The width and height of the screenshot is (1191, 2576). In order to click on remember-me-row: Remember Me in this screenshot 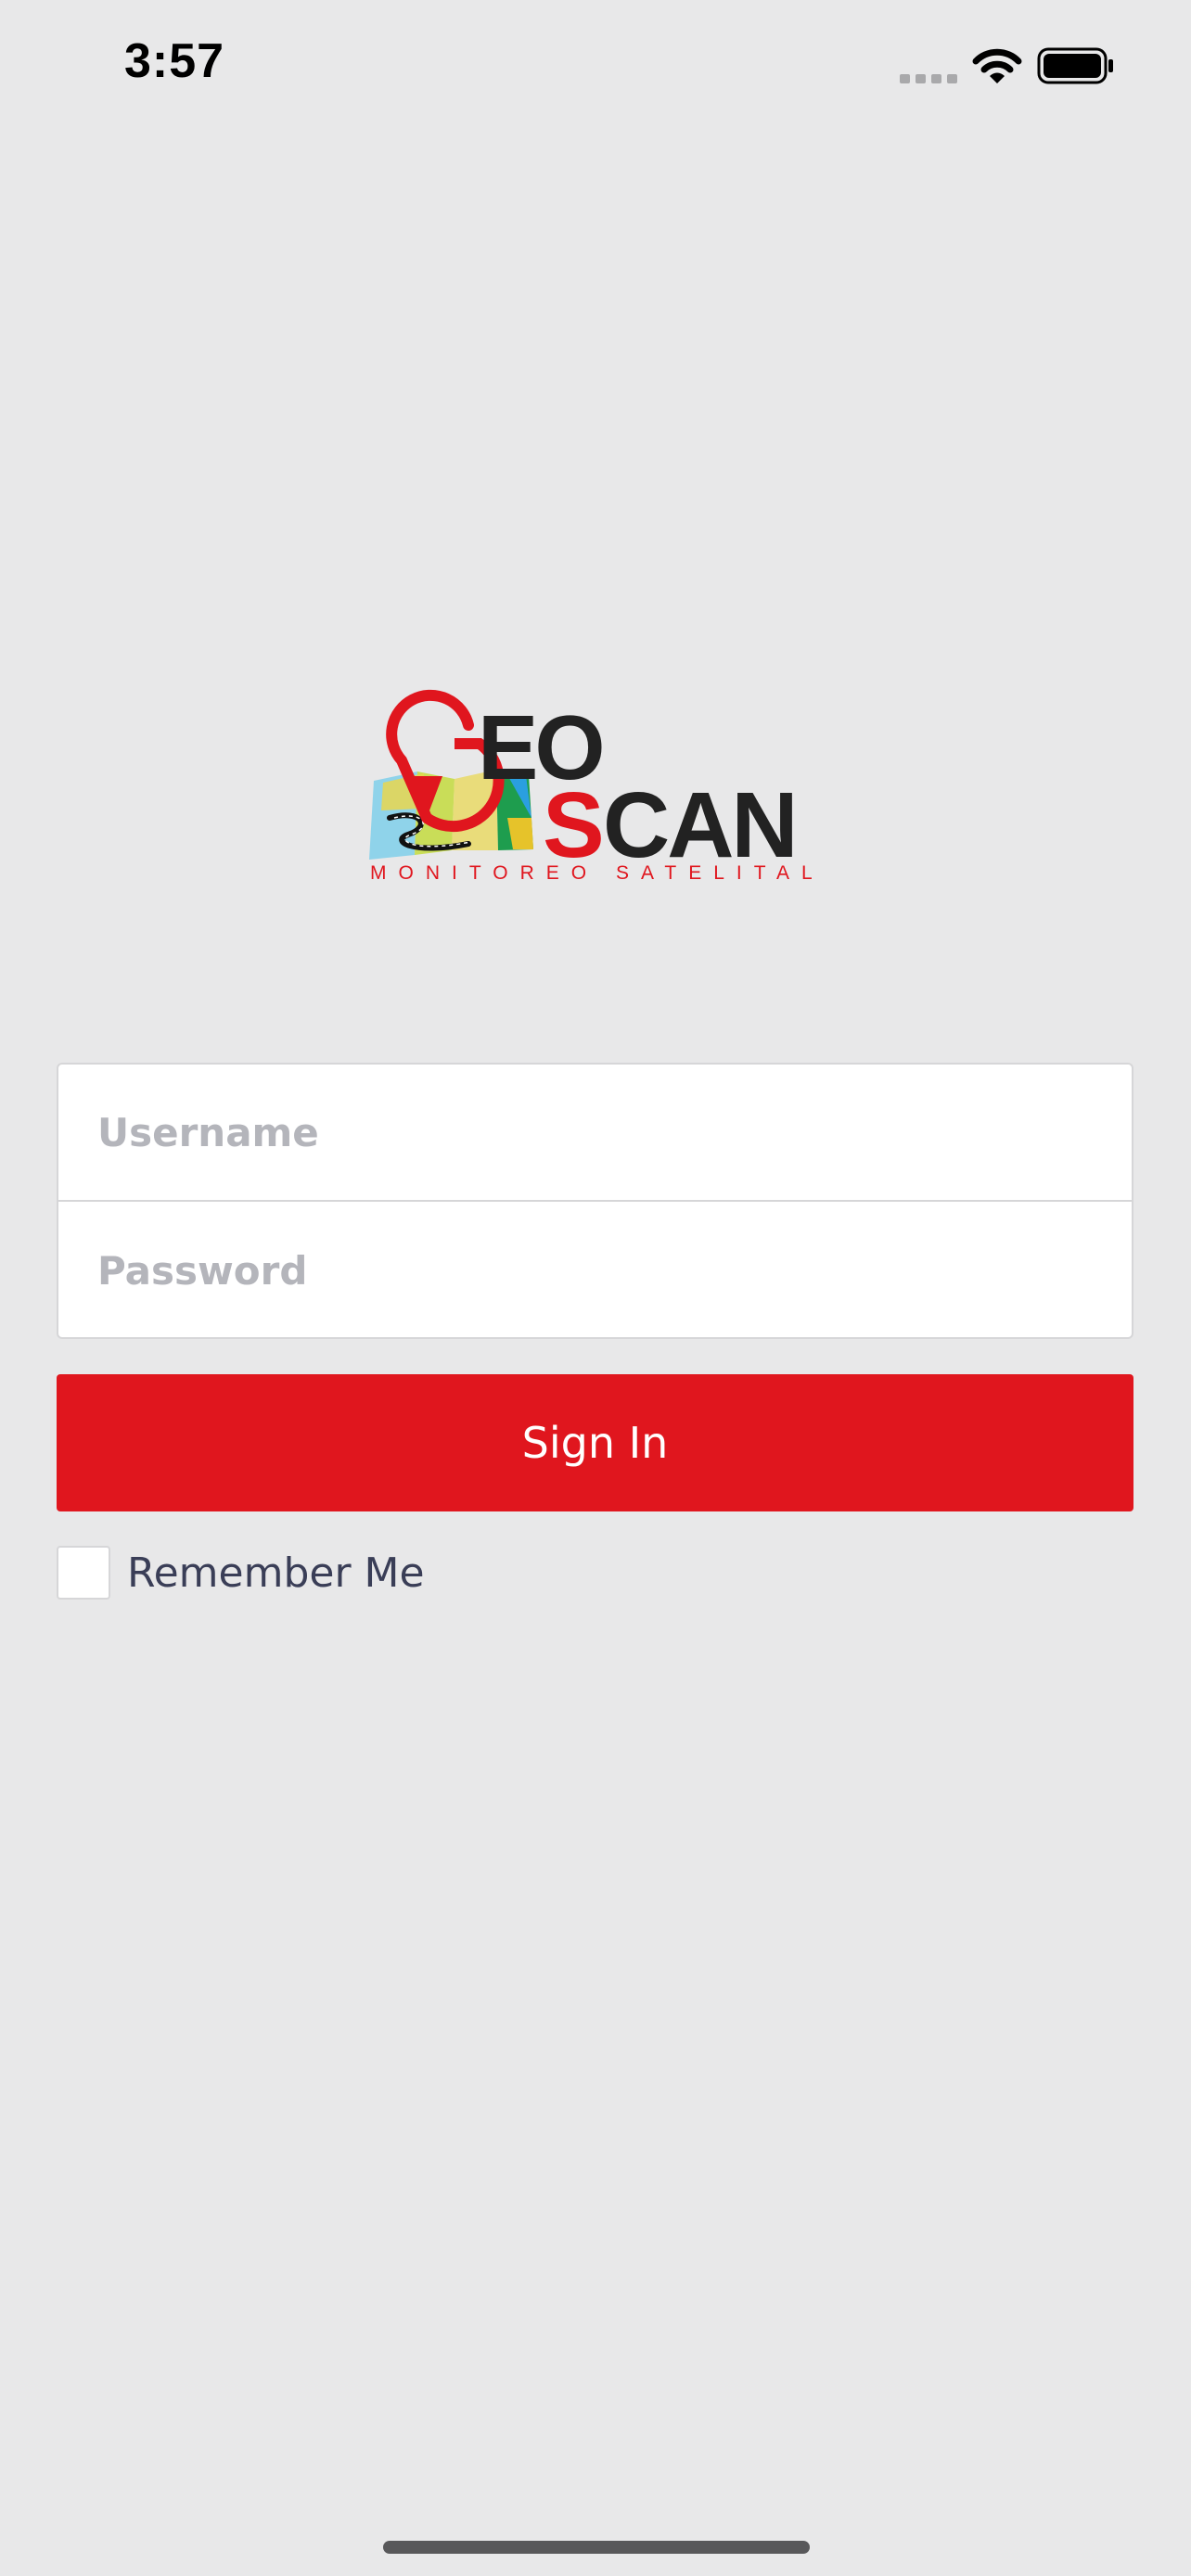, I will do `click(241, 1572)`.